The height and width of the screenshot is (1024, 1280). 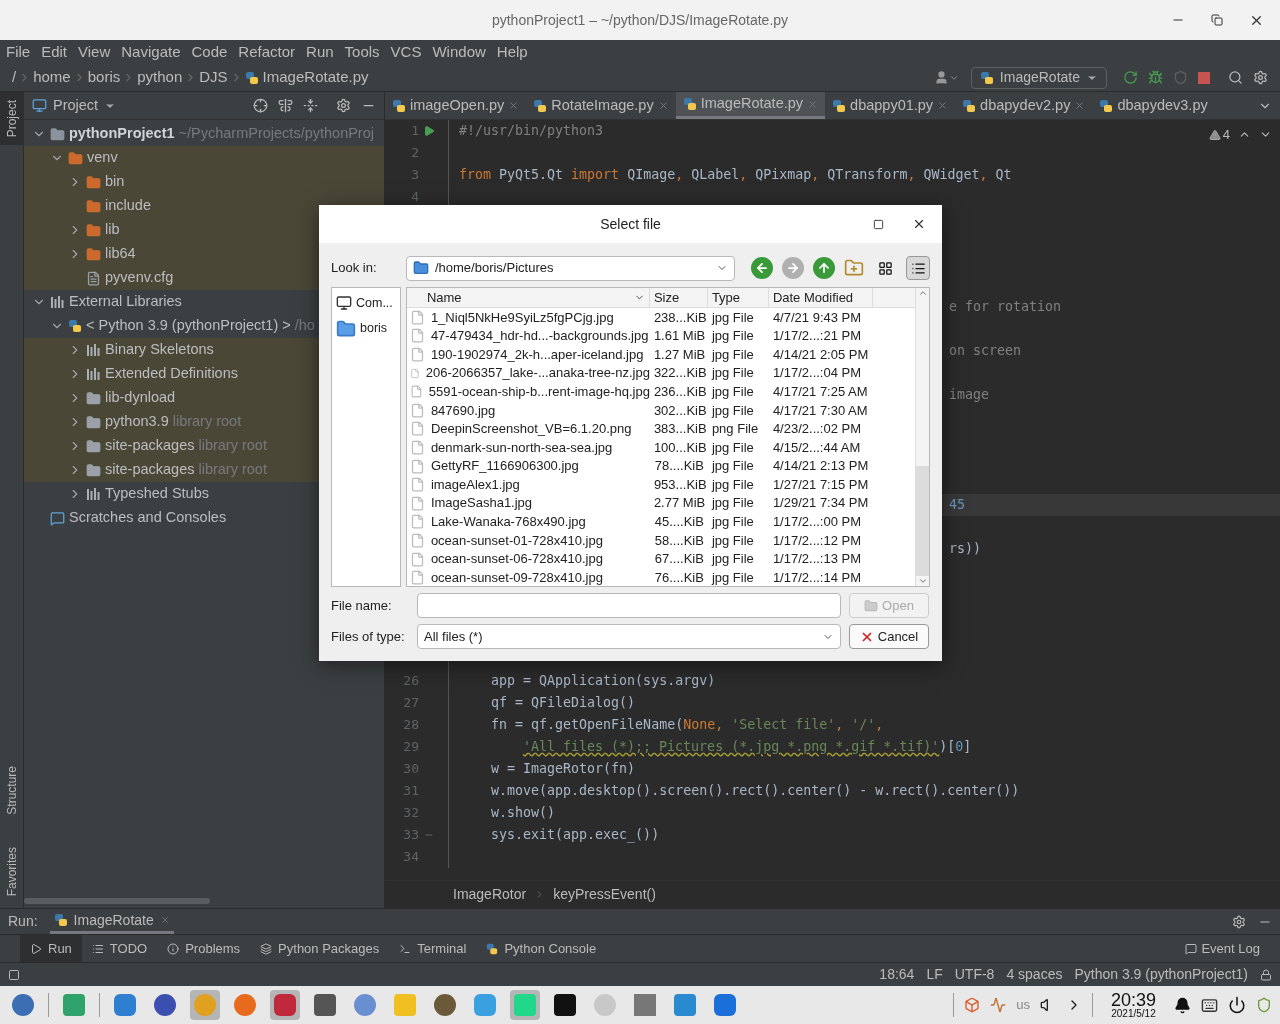 What do you see at coordinates (433, 948) in the screenshot?
I see `tool-tab: Terminal` at bounding box center [433, 948].